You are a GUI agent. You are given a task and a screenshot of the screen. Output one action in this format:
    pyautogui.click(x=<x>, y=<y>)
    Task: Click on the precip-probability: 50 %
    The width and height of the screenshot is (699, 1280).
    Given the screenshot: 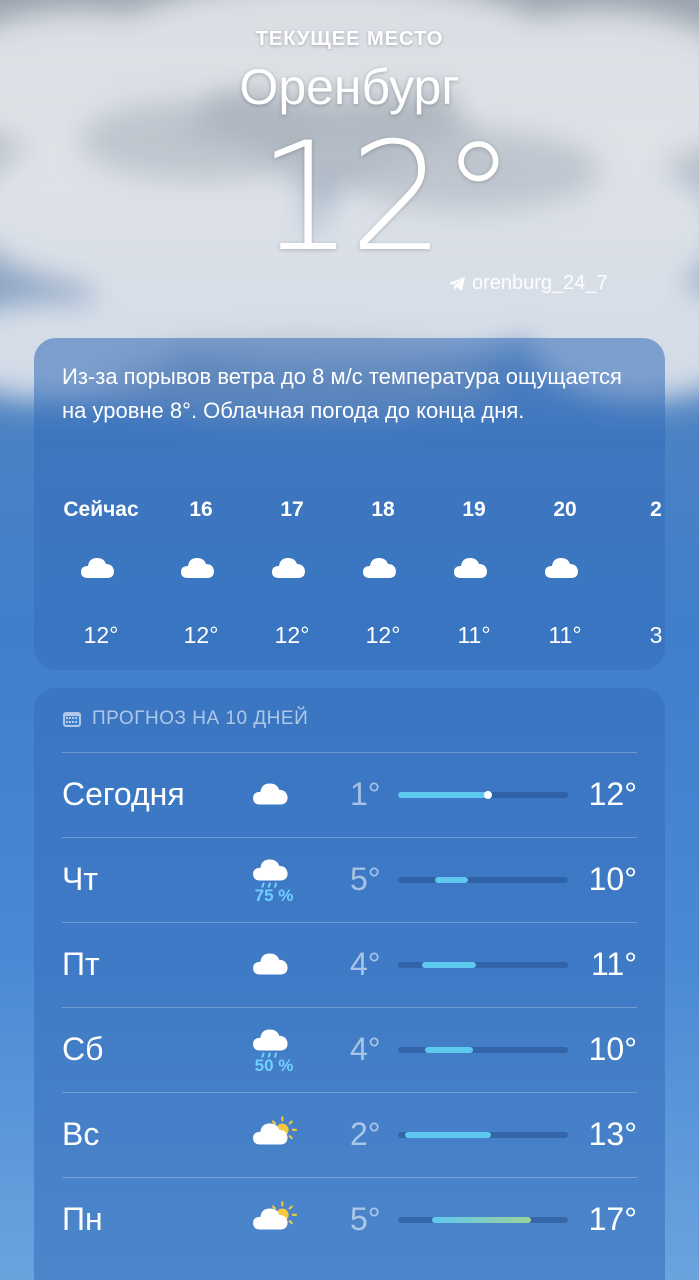 What is the action you would take?
    pyautogui.click(x=274, y=1065)
    